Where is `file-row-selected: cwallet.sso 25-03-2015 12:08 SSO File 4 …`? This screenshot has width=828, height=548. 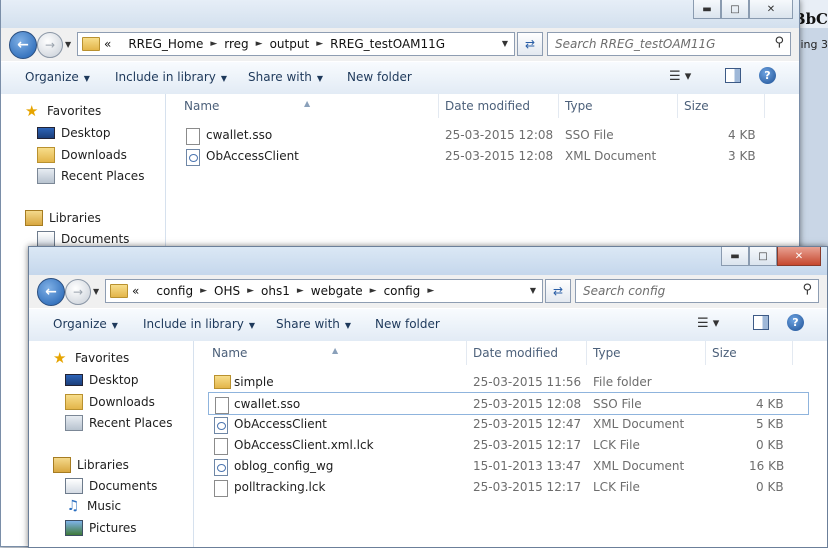 file-row-selected: cwallet.sso 25-03-2015 12:08 SSO File 4 … is located at coordinates (508, 403).